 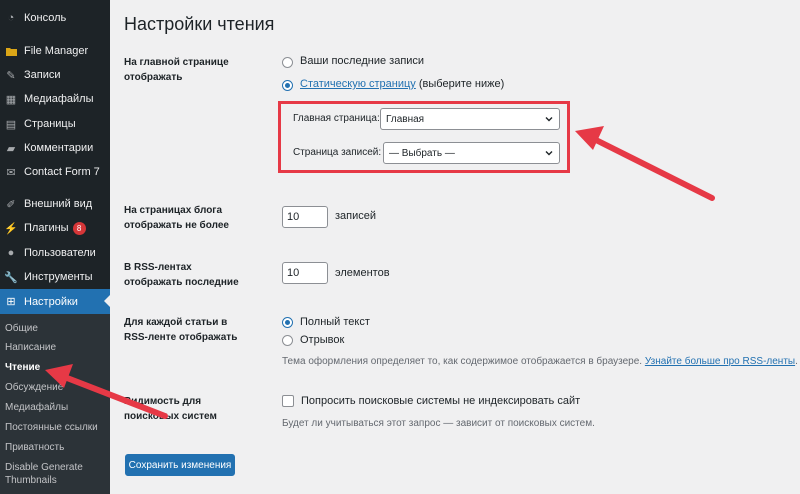 What do you see at coordinates (45, 18) in the screenshot?
I see `sidebar-item-label: Консоль` at bounding box center [45, 18].